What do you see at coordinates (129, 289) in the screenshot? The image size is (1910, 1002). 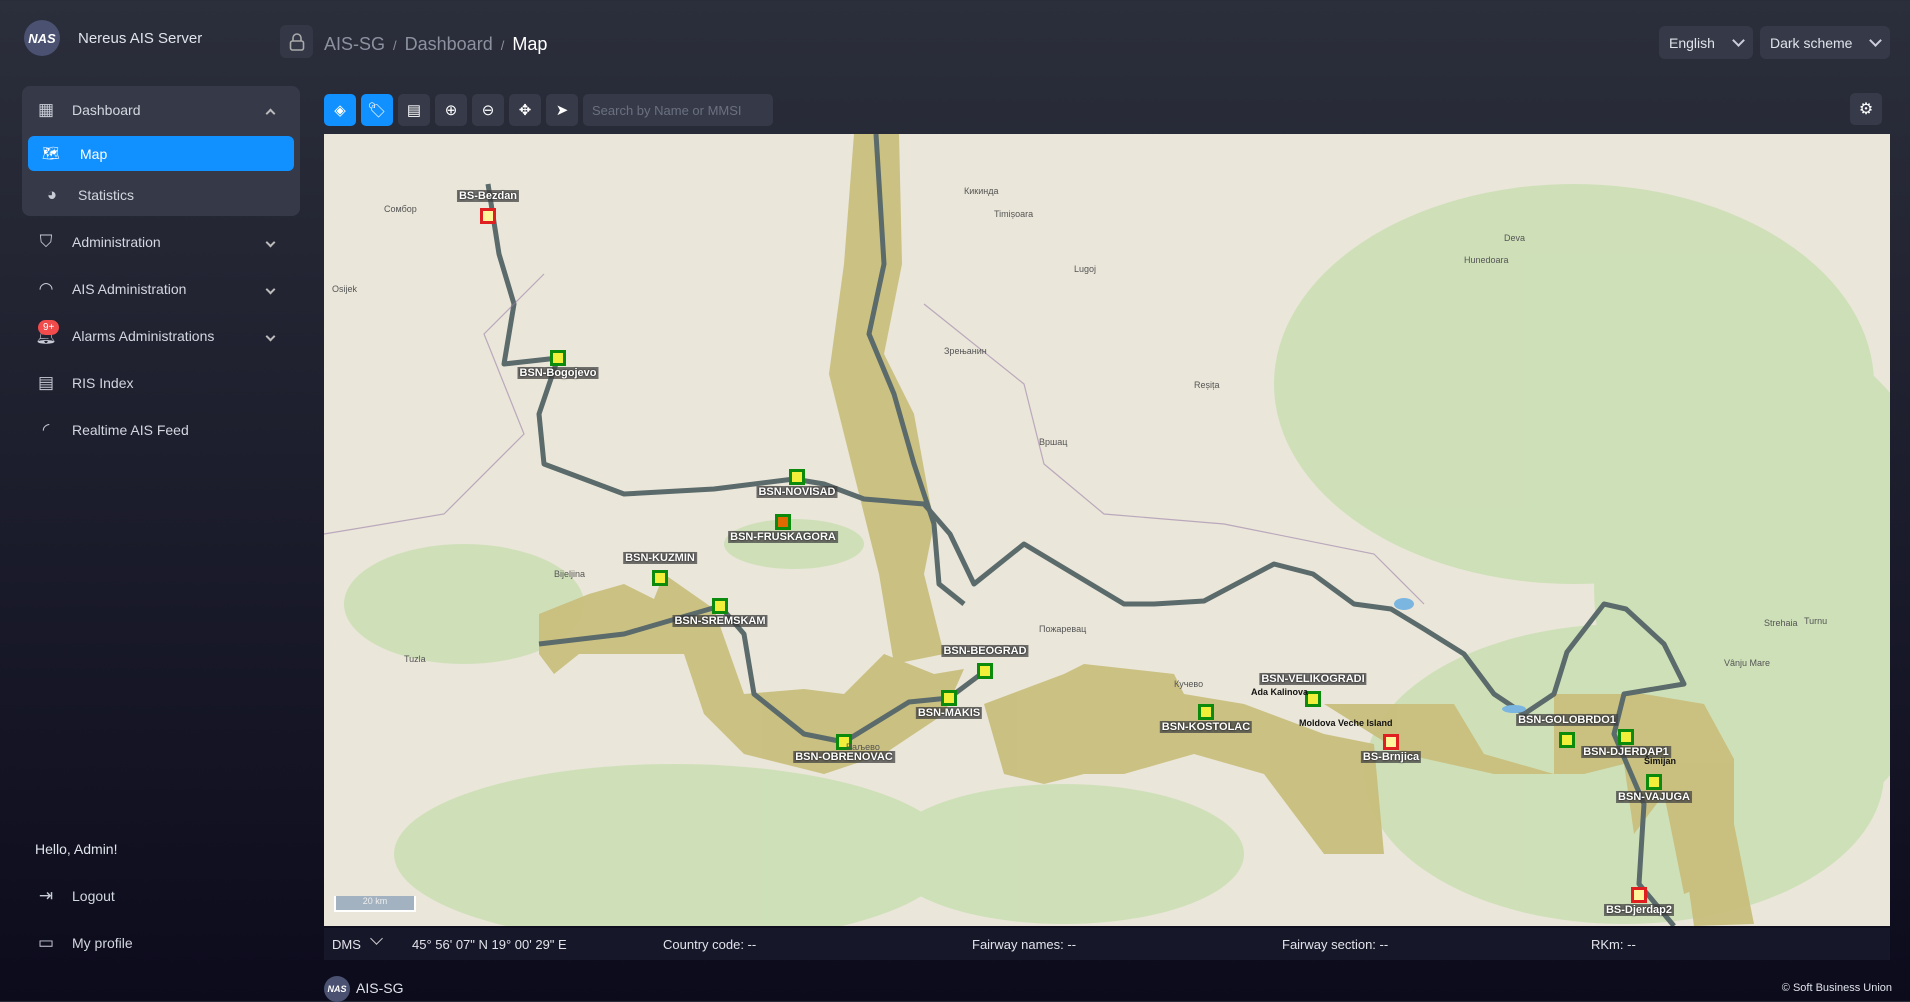 I see `sidebar-item-label: AIS Administration` at bounding box center [129, 289].